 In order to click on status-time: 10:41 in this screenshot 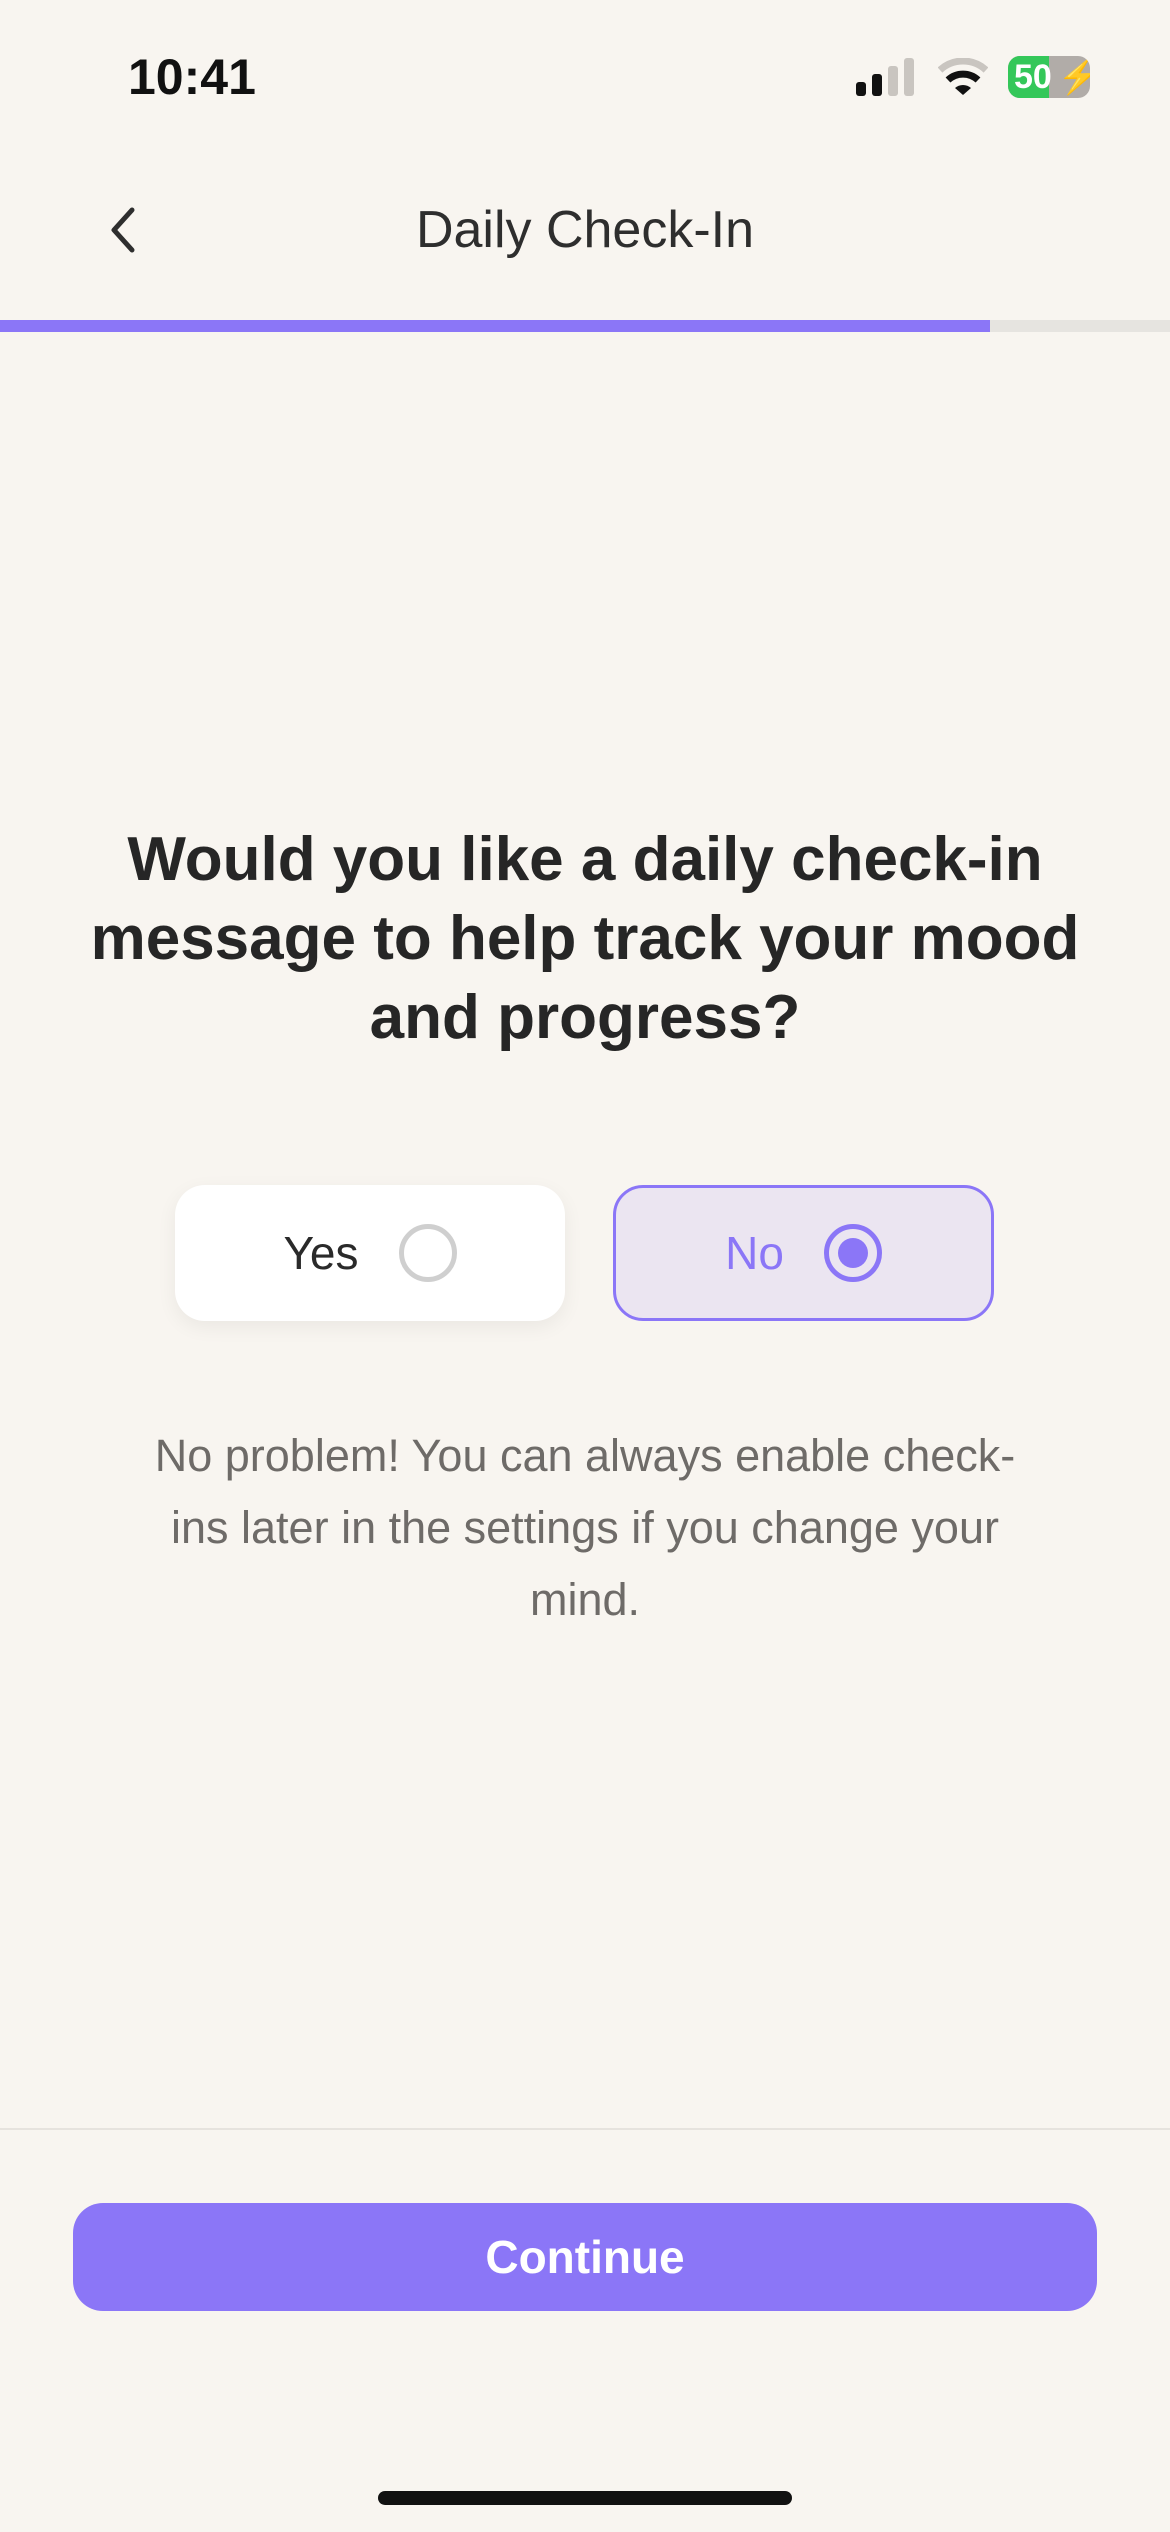, I will do `click(192, 77)`.